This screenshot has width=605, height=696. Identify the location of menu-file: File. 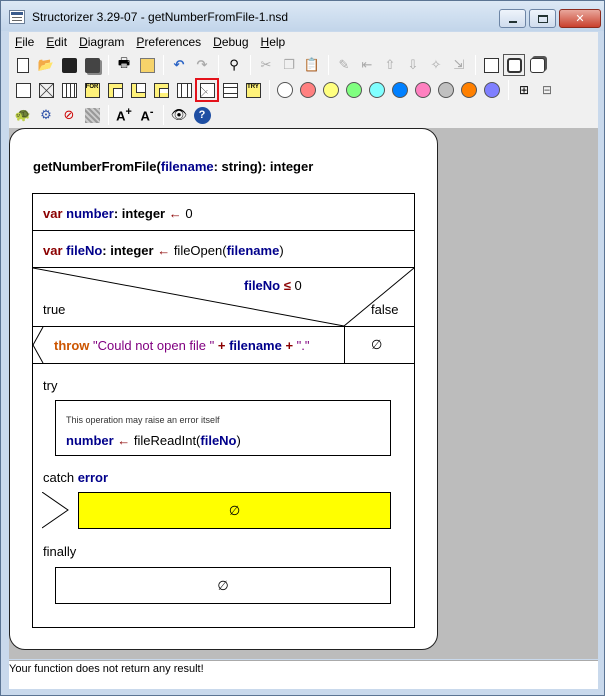
(24, 42).